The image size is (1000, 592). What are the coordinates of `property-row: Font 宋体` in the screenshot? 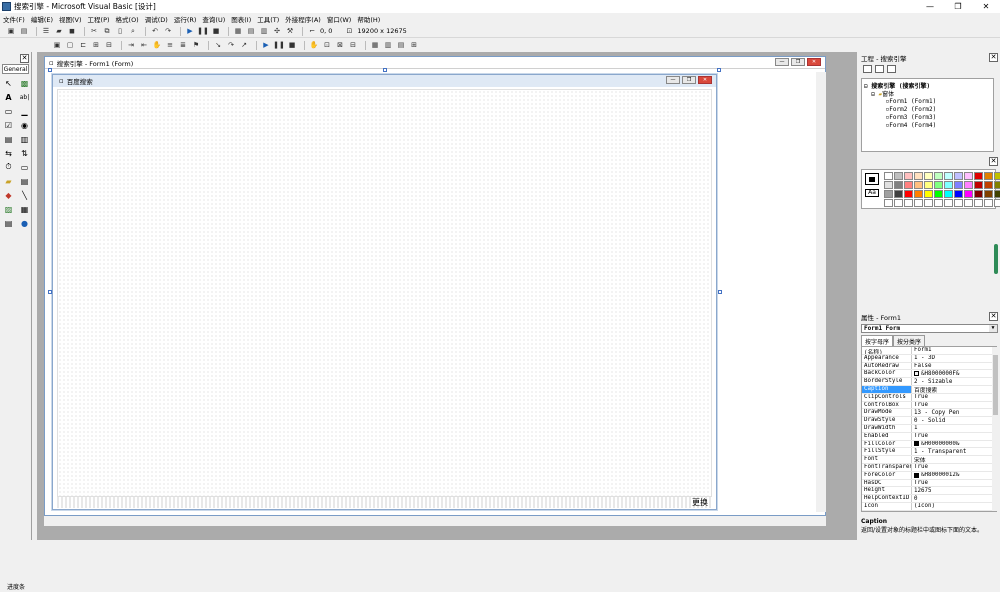 It's located at (929, 460).